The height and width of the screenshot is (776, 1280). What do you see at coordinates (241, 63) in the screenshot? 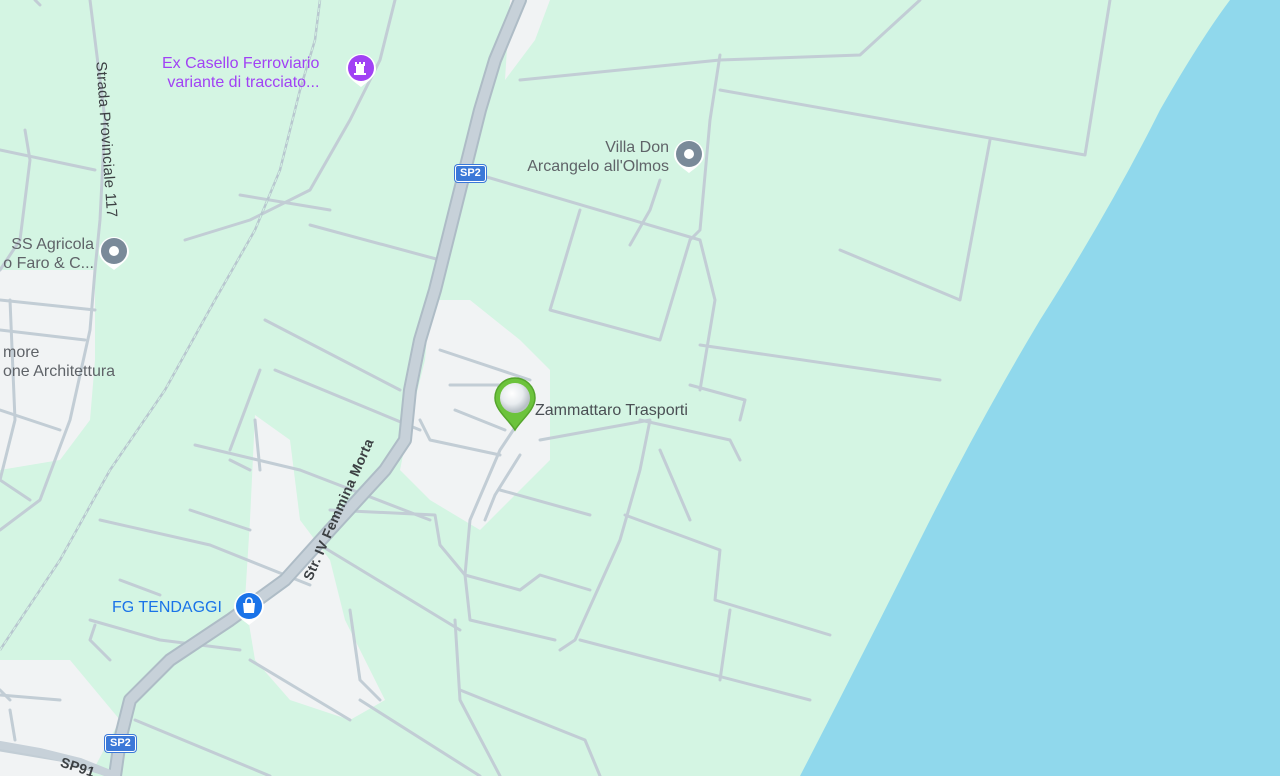
I see `poi-label-line1: Ex Casello Ferroviario` at bounding box center [241, 63].